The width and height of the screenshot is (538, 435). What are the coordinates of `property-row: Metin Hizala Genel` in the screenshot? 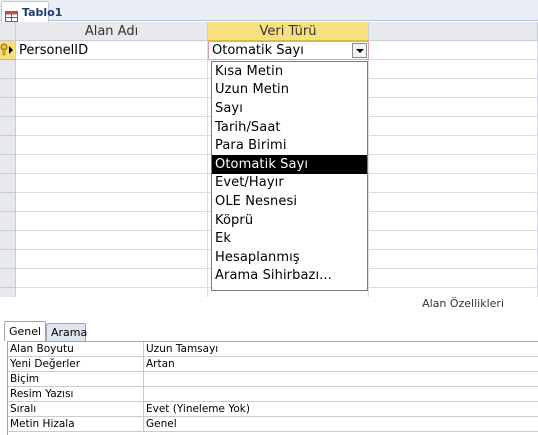 It's located at (273, 424).